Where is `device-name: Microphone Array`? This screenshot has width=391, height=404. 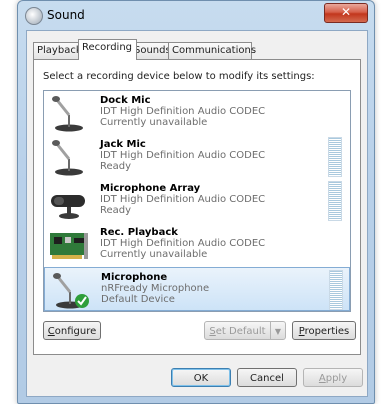
device-name: Microphone Array is located at coordinates (150, 188).